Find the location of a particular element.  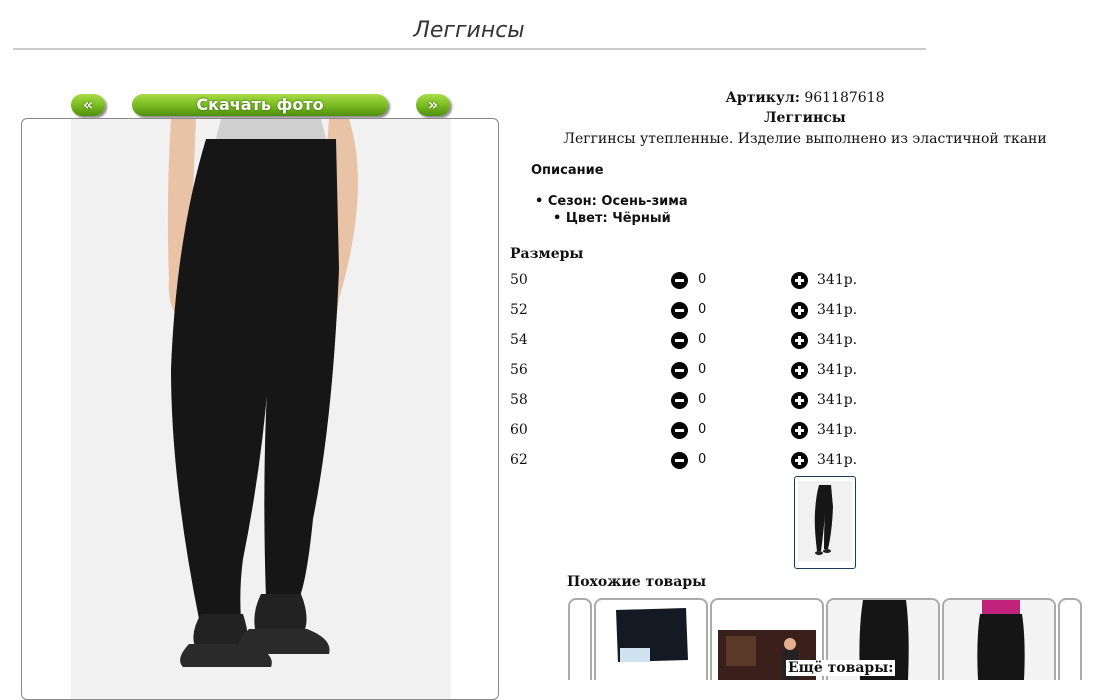

similar-products-heading: Похожие товары is located at coordinates (637, 582).